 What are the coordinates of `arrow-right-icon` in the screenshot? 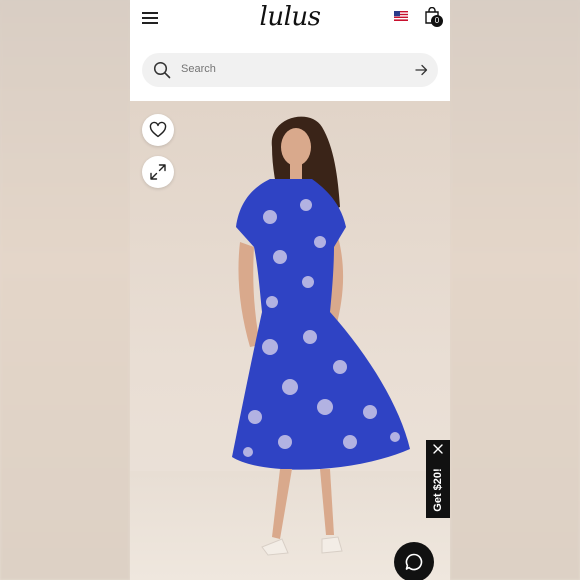 It's located at (421, 70).